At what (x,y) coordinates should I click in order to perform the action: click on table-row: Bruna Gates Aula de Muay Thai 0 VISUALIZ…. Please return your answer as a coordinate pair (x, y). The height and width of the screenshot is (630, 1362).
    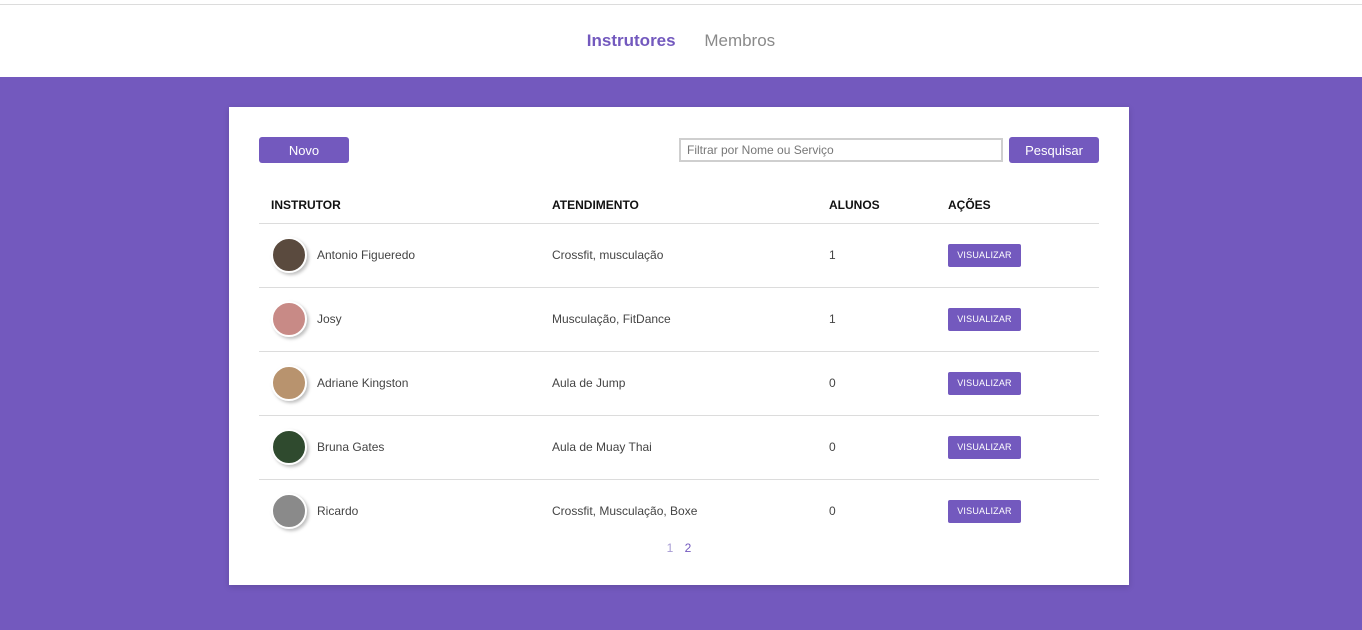
    Looking at the image, I should click on (679, 447).